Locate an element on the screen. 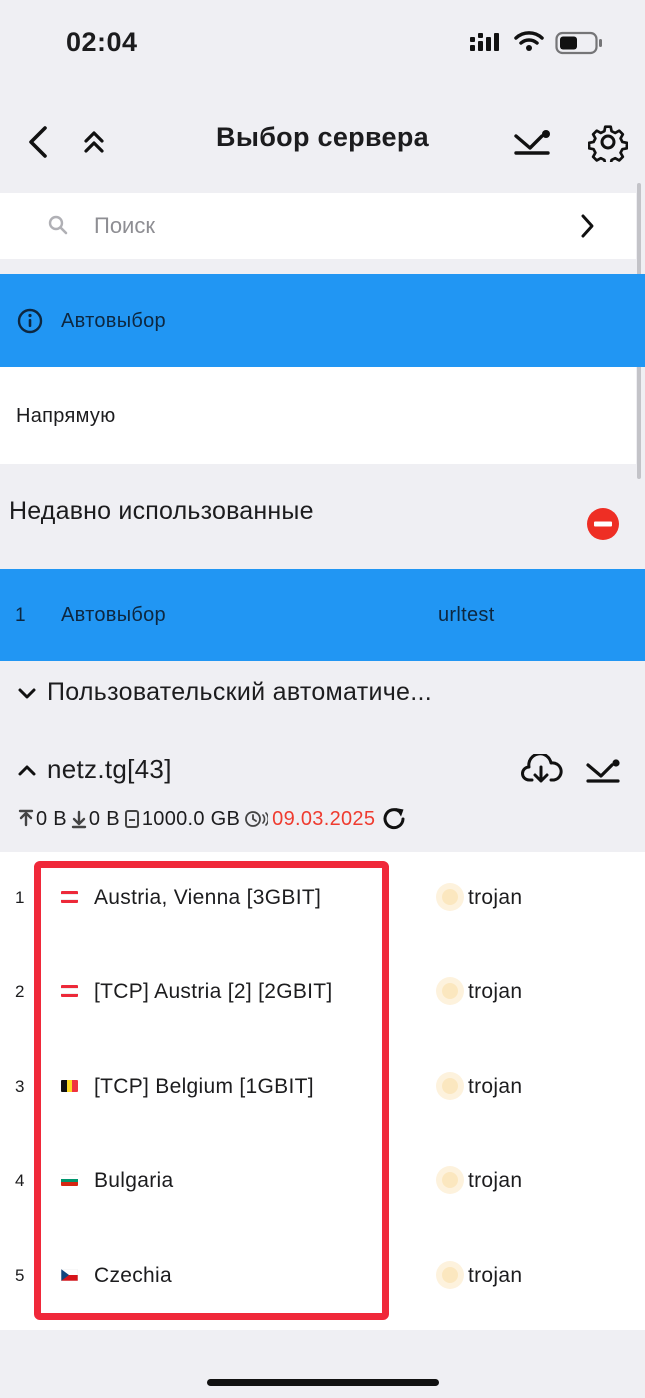  search-next-button is located at coordinates (587, 226).